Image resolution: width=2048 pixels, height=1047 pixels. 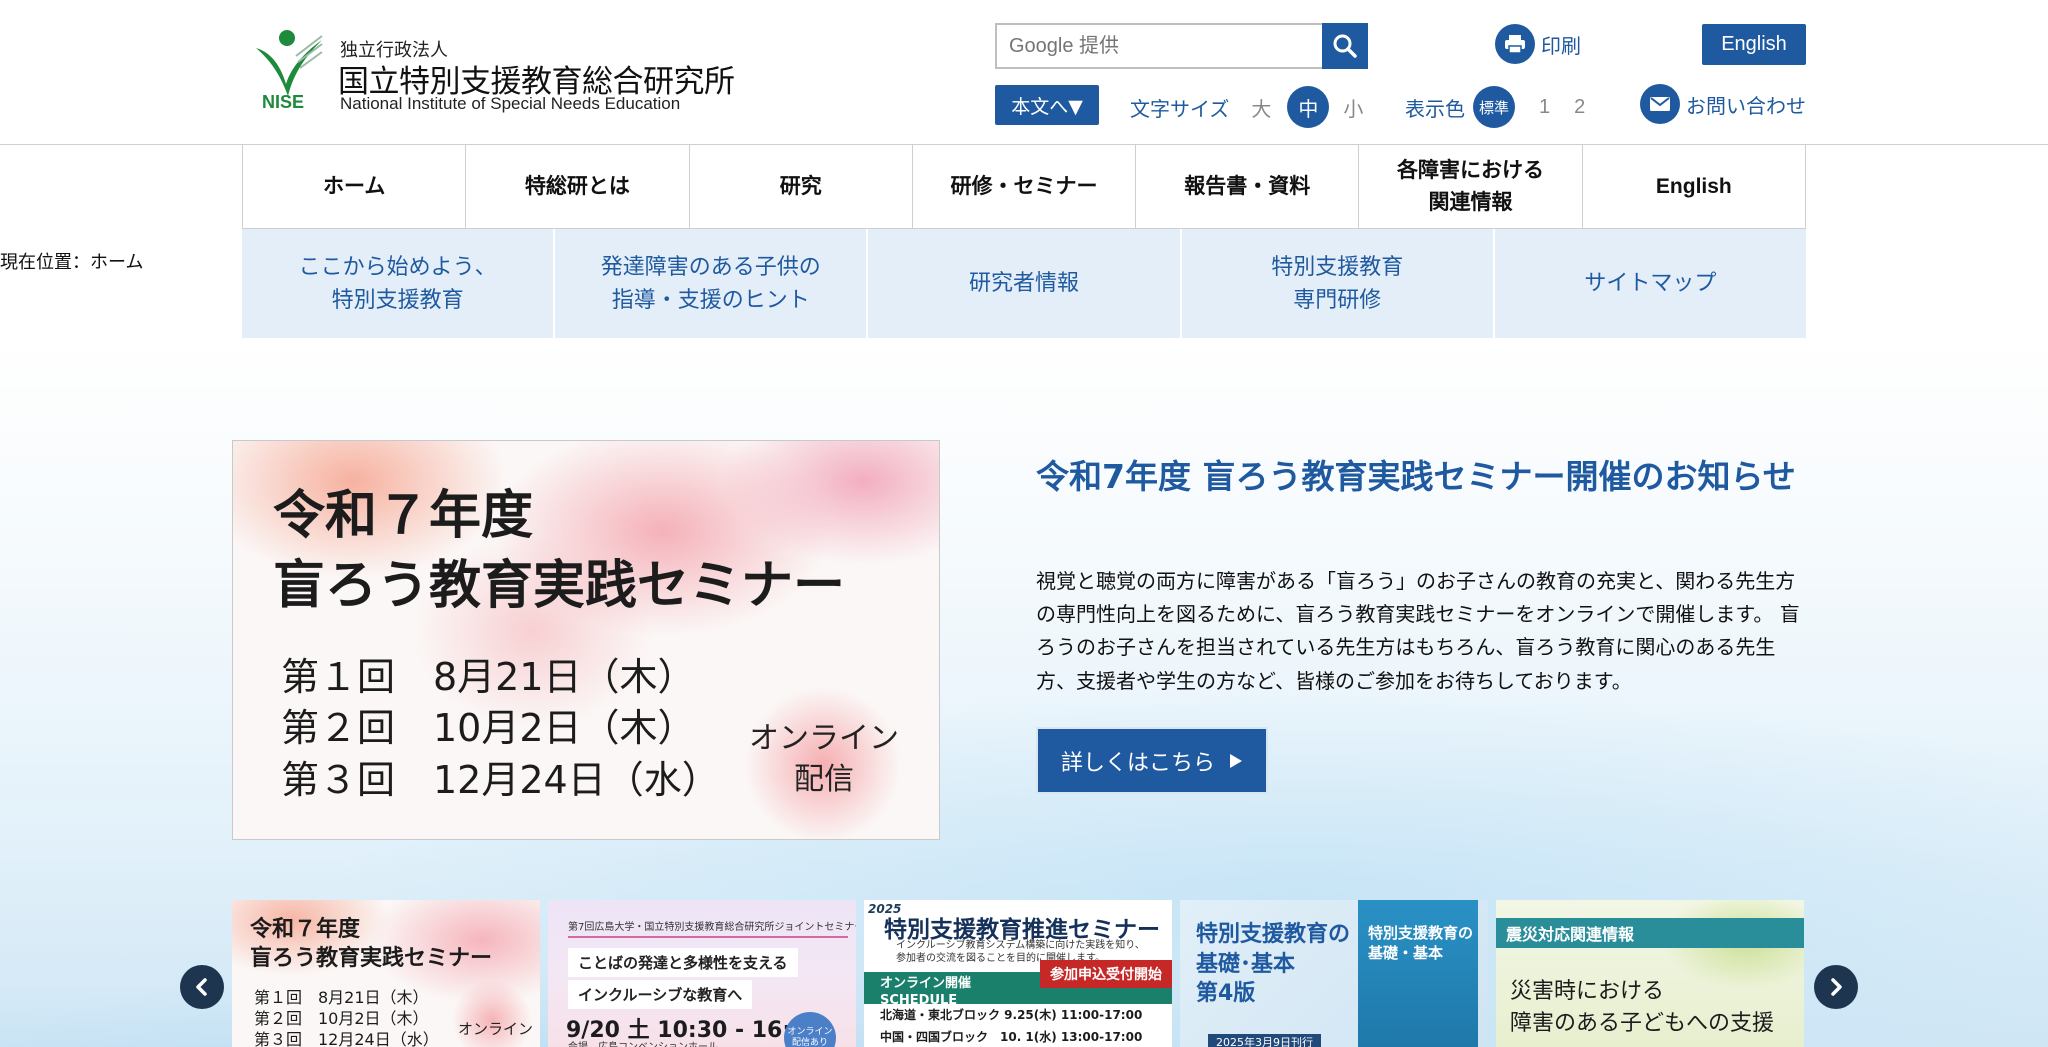 I want to click on hero-image-title-line1: 令和７年度, so click(x=403, y=516).